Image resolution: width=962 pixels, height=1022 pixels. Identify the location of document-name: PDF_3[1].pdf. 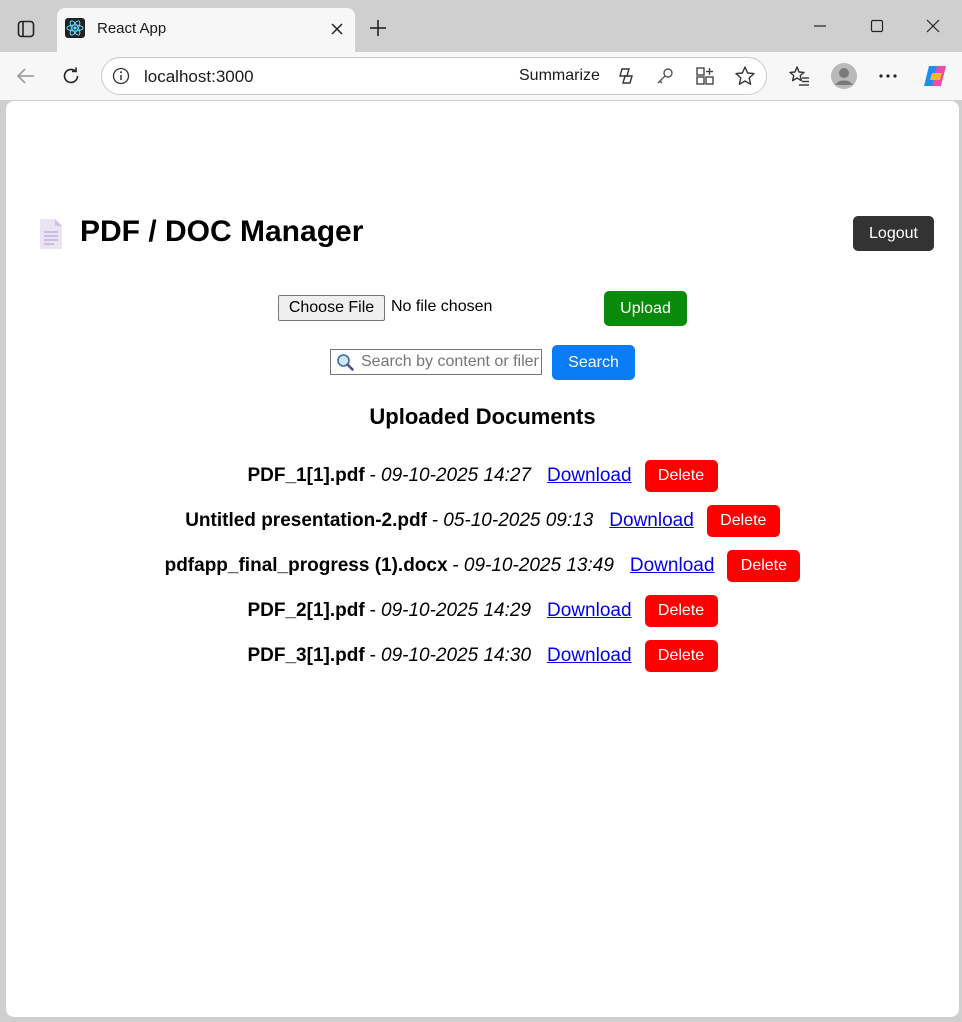
(306, 655).